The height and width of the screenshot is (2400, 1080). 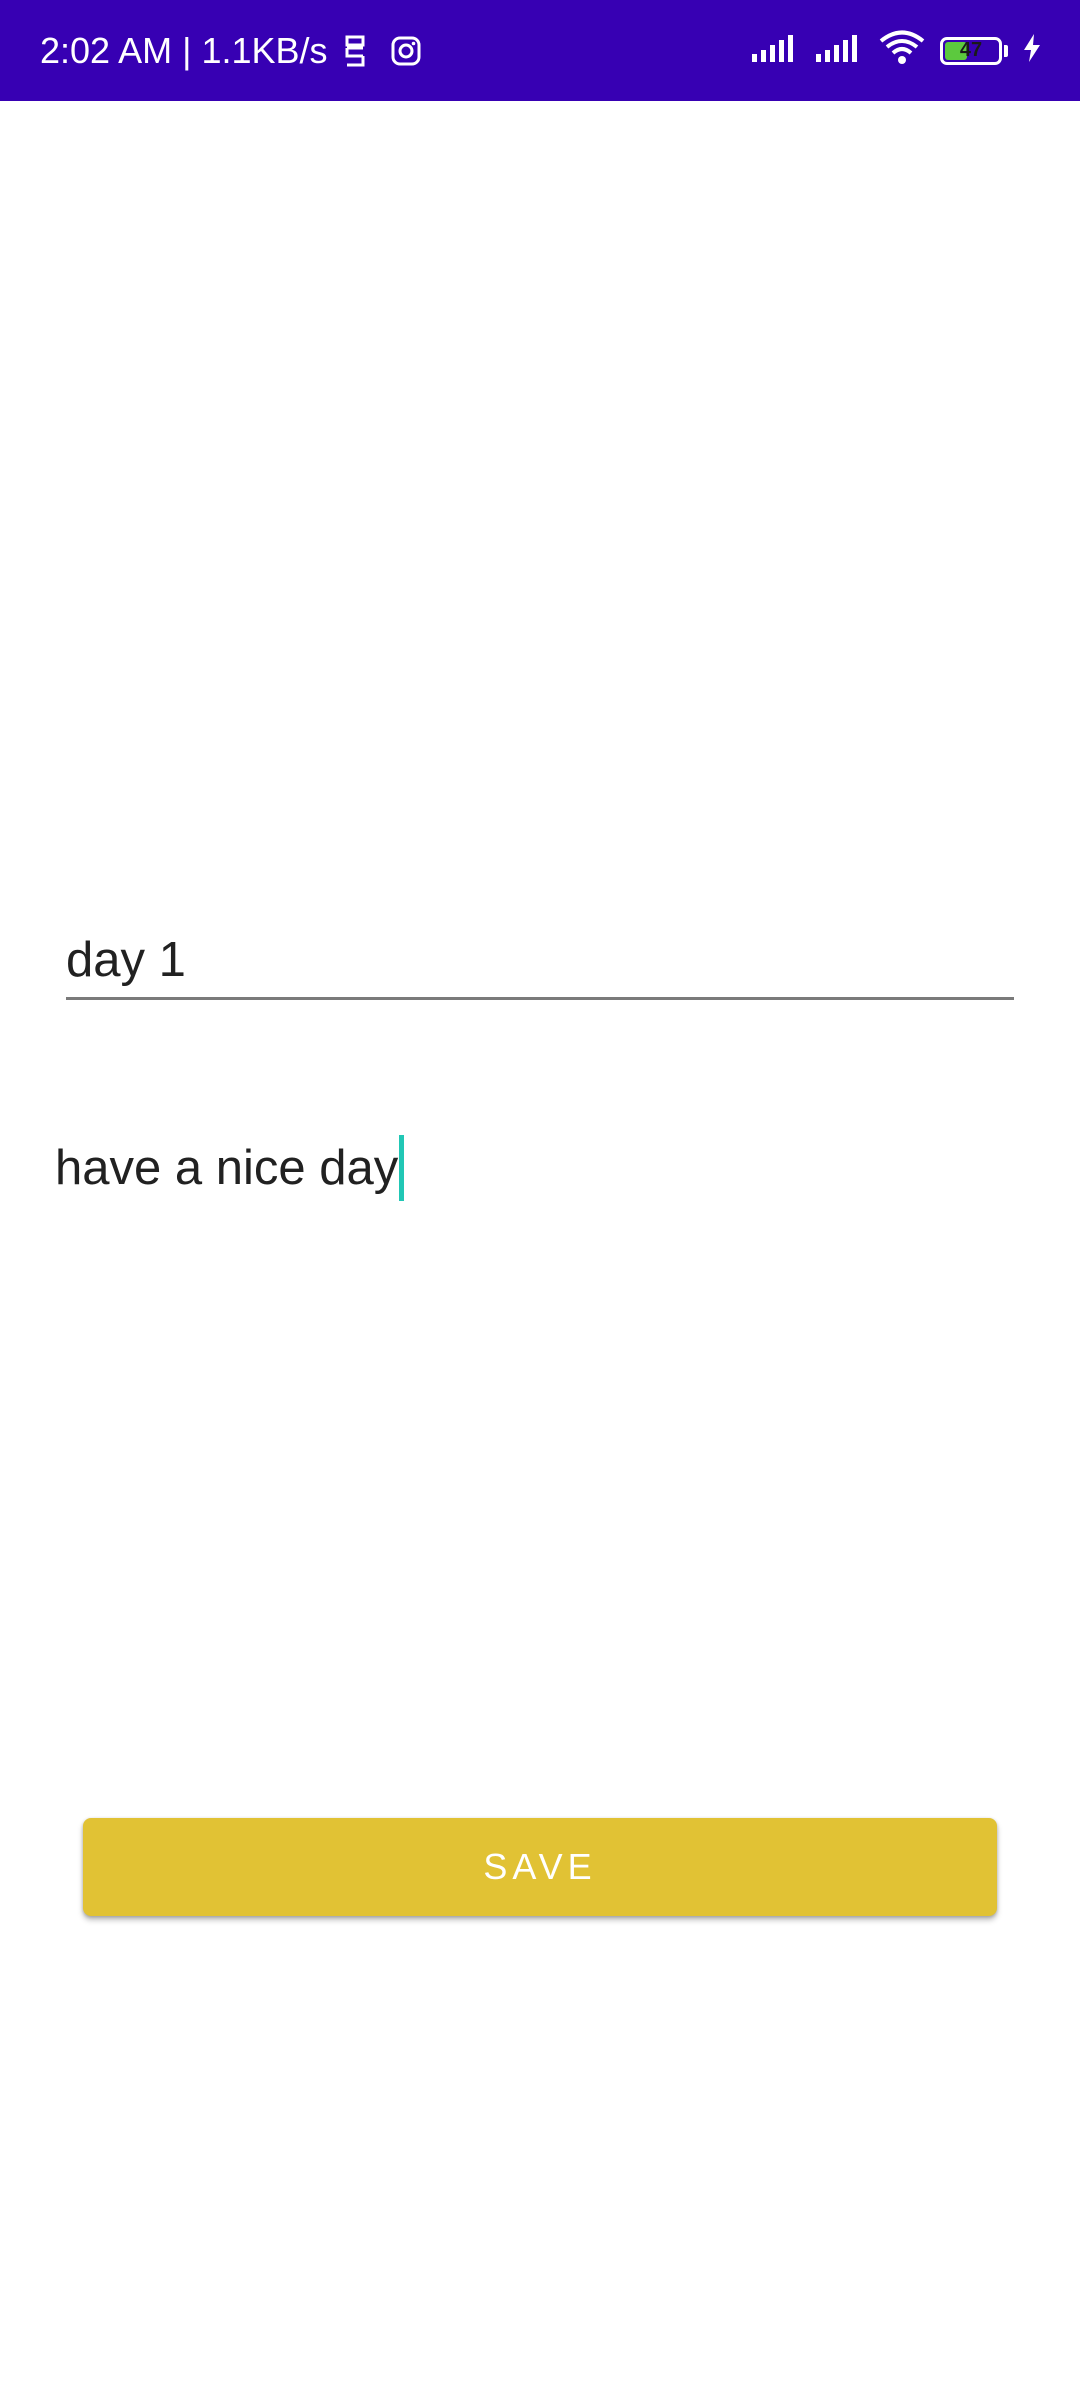 I want to click on status-bar: 2:02 AM | 1.1KB/s 47, so click(x=540, y=50).